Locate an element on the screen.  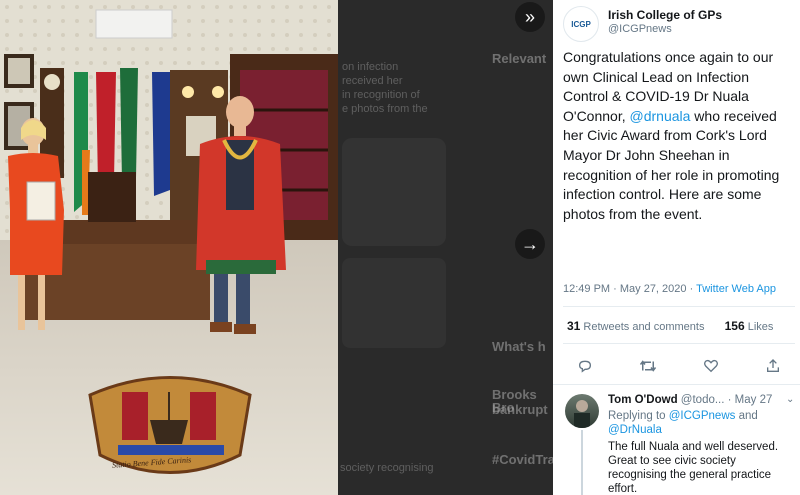
reply-handle-date: @todo... · May 27 is located at coordinates (725, 400).